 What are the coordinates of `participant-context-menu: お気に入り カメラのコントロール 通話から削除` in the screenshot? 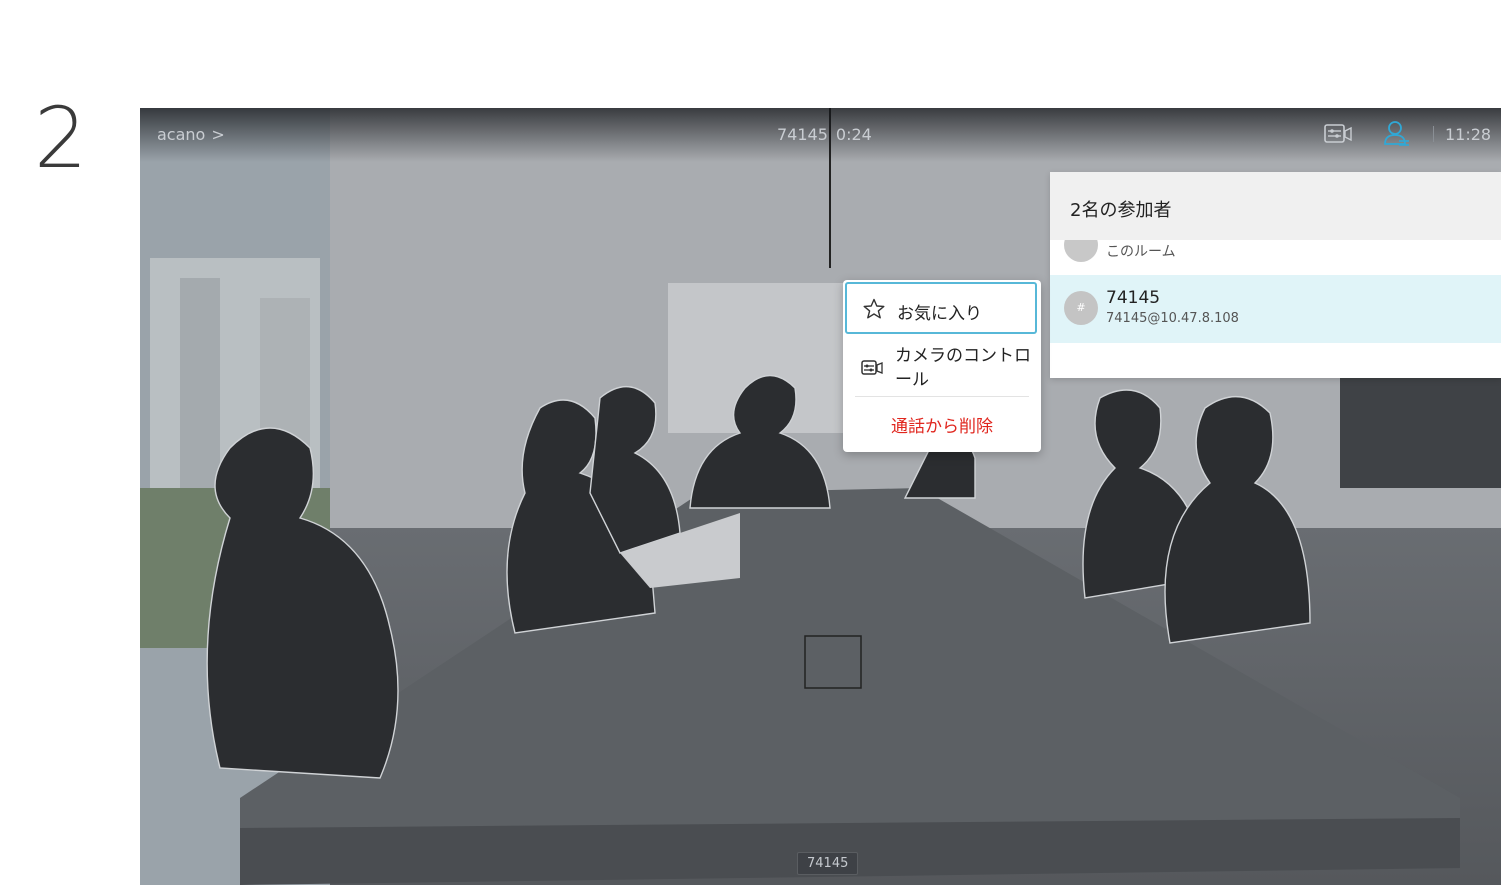 It's located at (942, 366).